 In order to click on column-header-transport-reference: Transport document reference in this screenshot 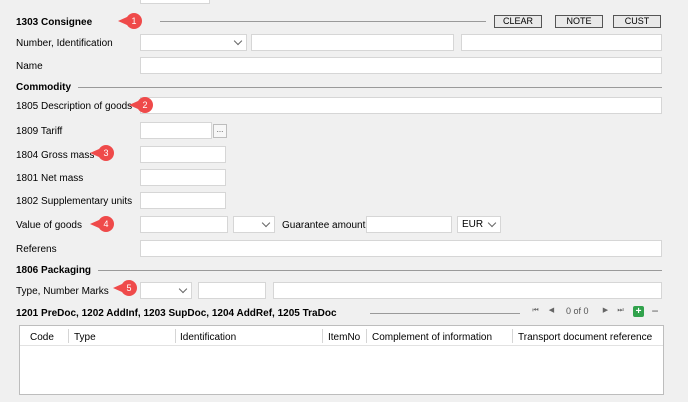, I will do `click(585, 337)`.